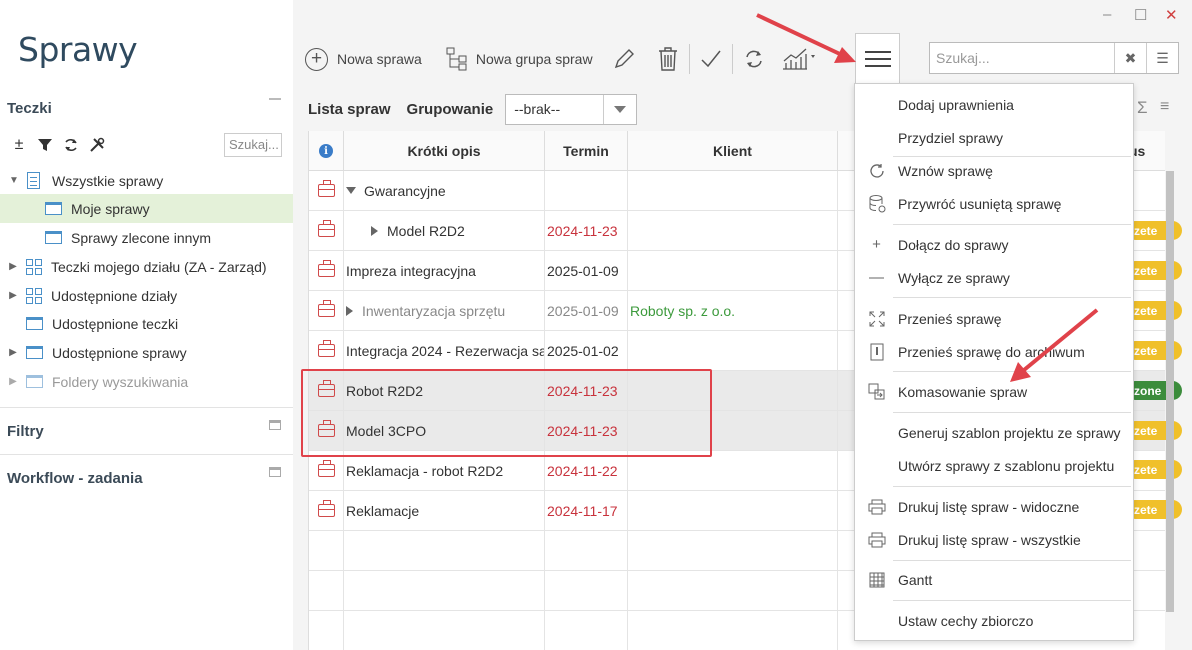 The height and width of the screenshot is (650, 1192). What do you see at coordinates (571, 109) in the screenshot?
I see `grouping-select: --brak--` at bounding box center [571, 109].